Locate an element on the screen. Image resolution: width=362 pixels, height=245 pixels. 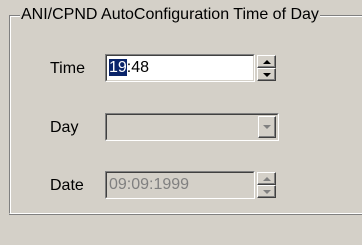
day-label: Day is located at coordinates (64, 127).